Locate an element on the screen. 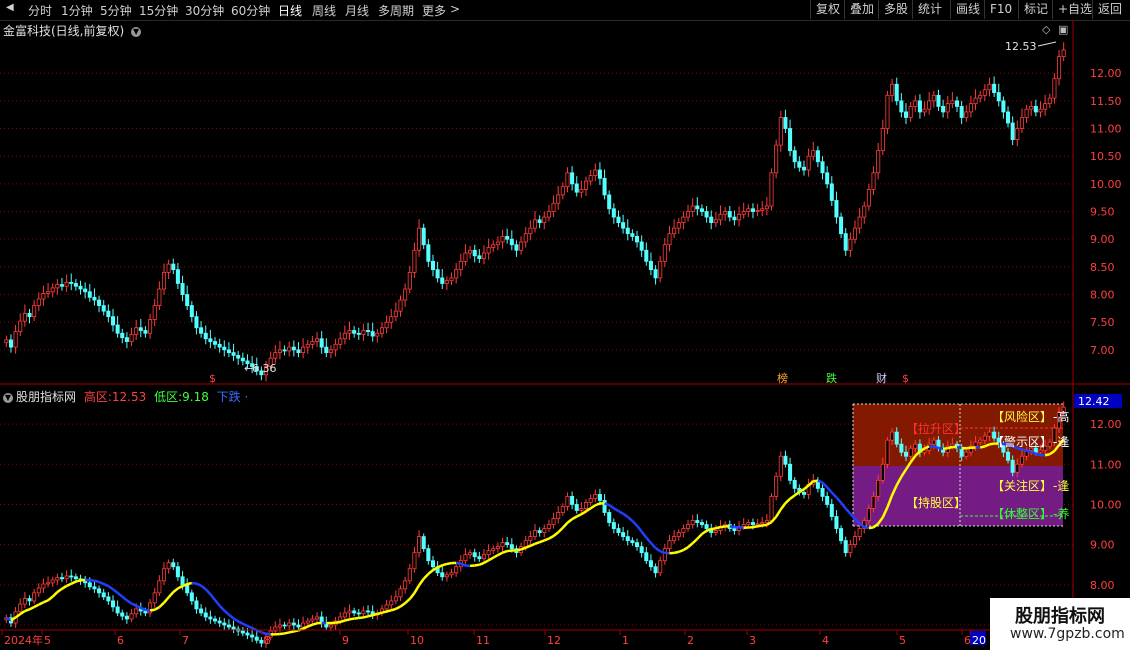 Image resolution: width=1130 pixels, height=650 pixels. watermark-title: 股朋指标网 is located at coordinates (1060, 616).